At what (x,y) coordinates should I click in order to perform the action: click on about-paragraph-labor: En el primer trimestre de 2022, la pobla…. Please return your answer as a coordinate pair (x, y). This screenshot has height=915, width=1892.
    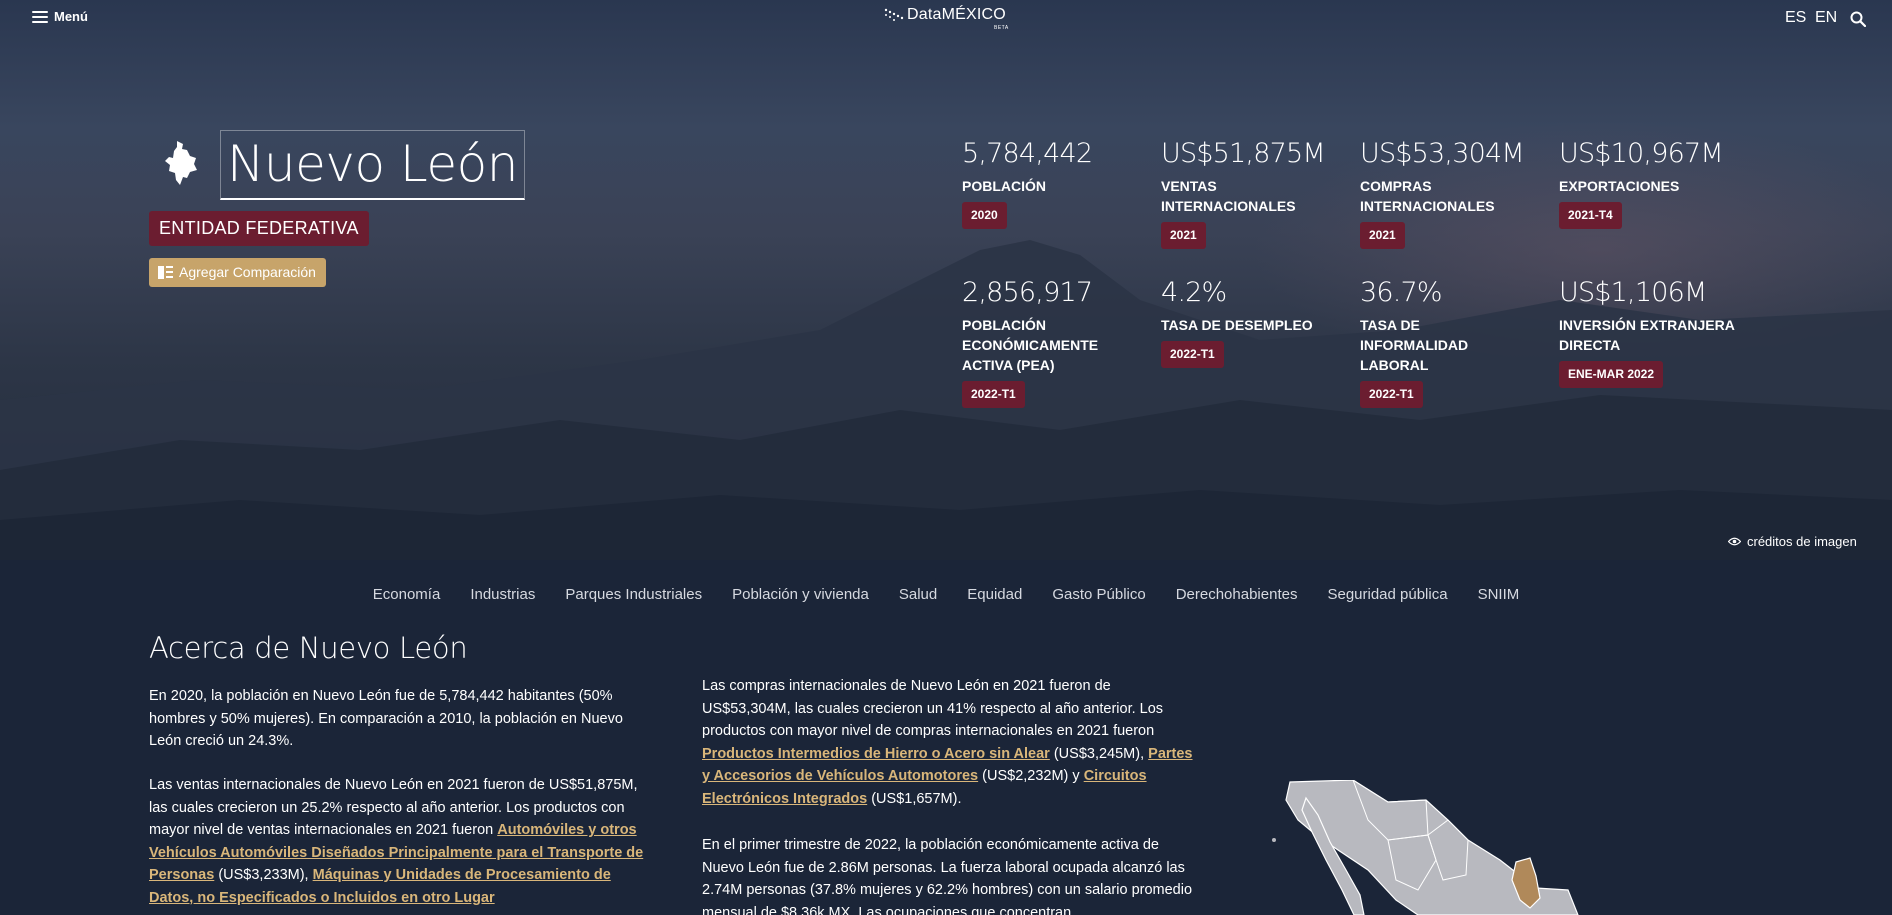
    Looking at the image, I should click on (947, 876).